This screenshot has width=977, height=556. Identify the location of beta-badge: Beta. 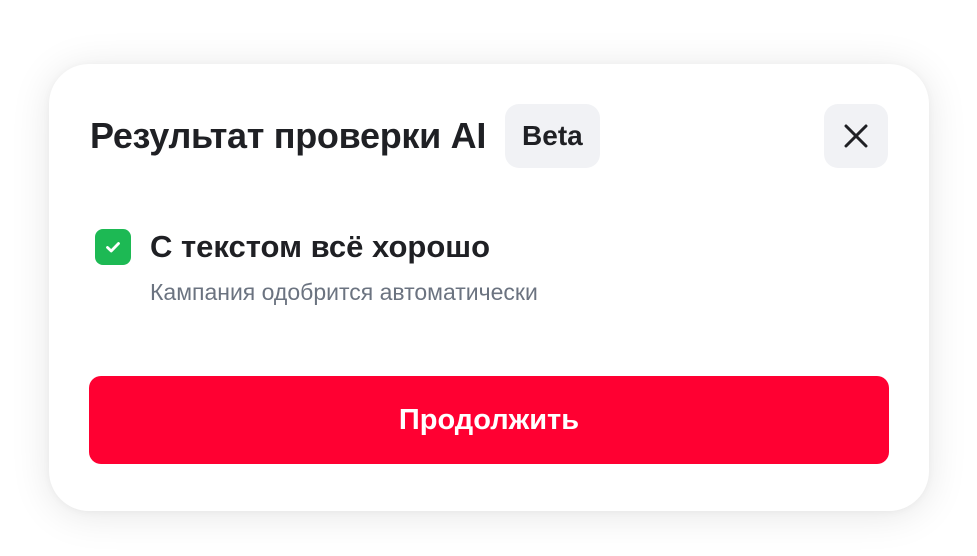
(552, 136).